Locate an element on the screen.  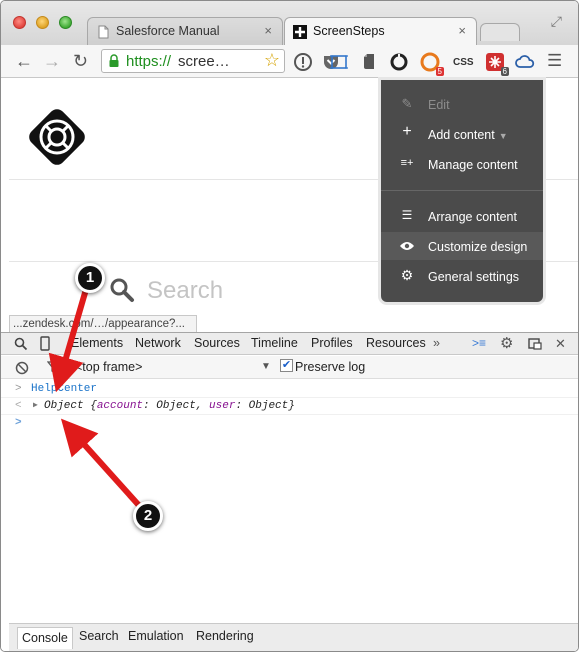
search-icon is located at coordinates (122, 290).